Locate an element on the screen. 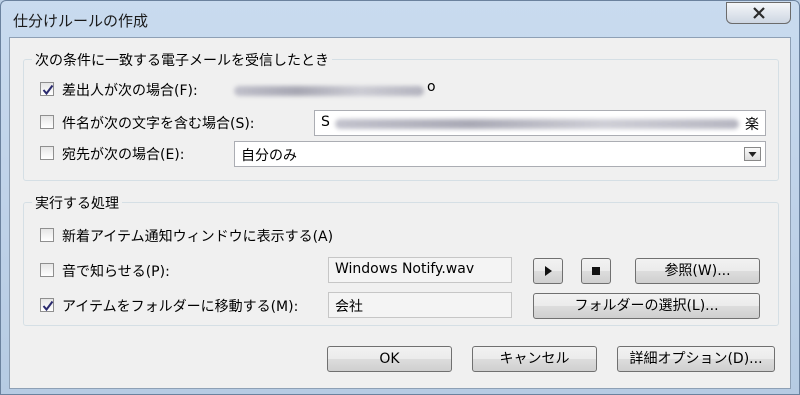 The width and height of the screenshot is (800, 395). actions-legend: 実行する処理 is located at coordinates (77, 203).